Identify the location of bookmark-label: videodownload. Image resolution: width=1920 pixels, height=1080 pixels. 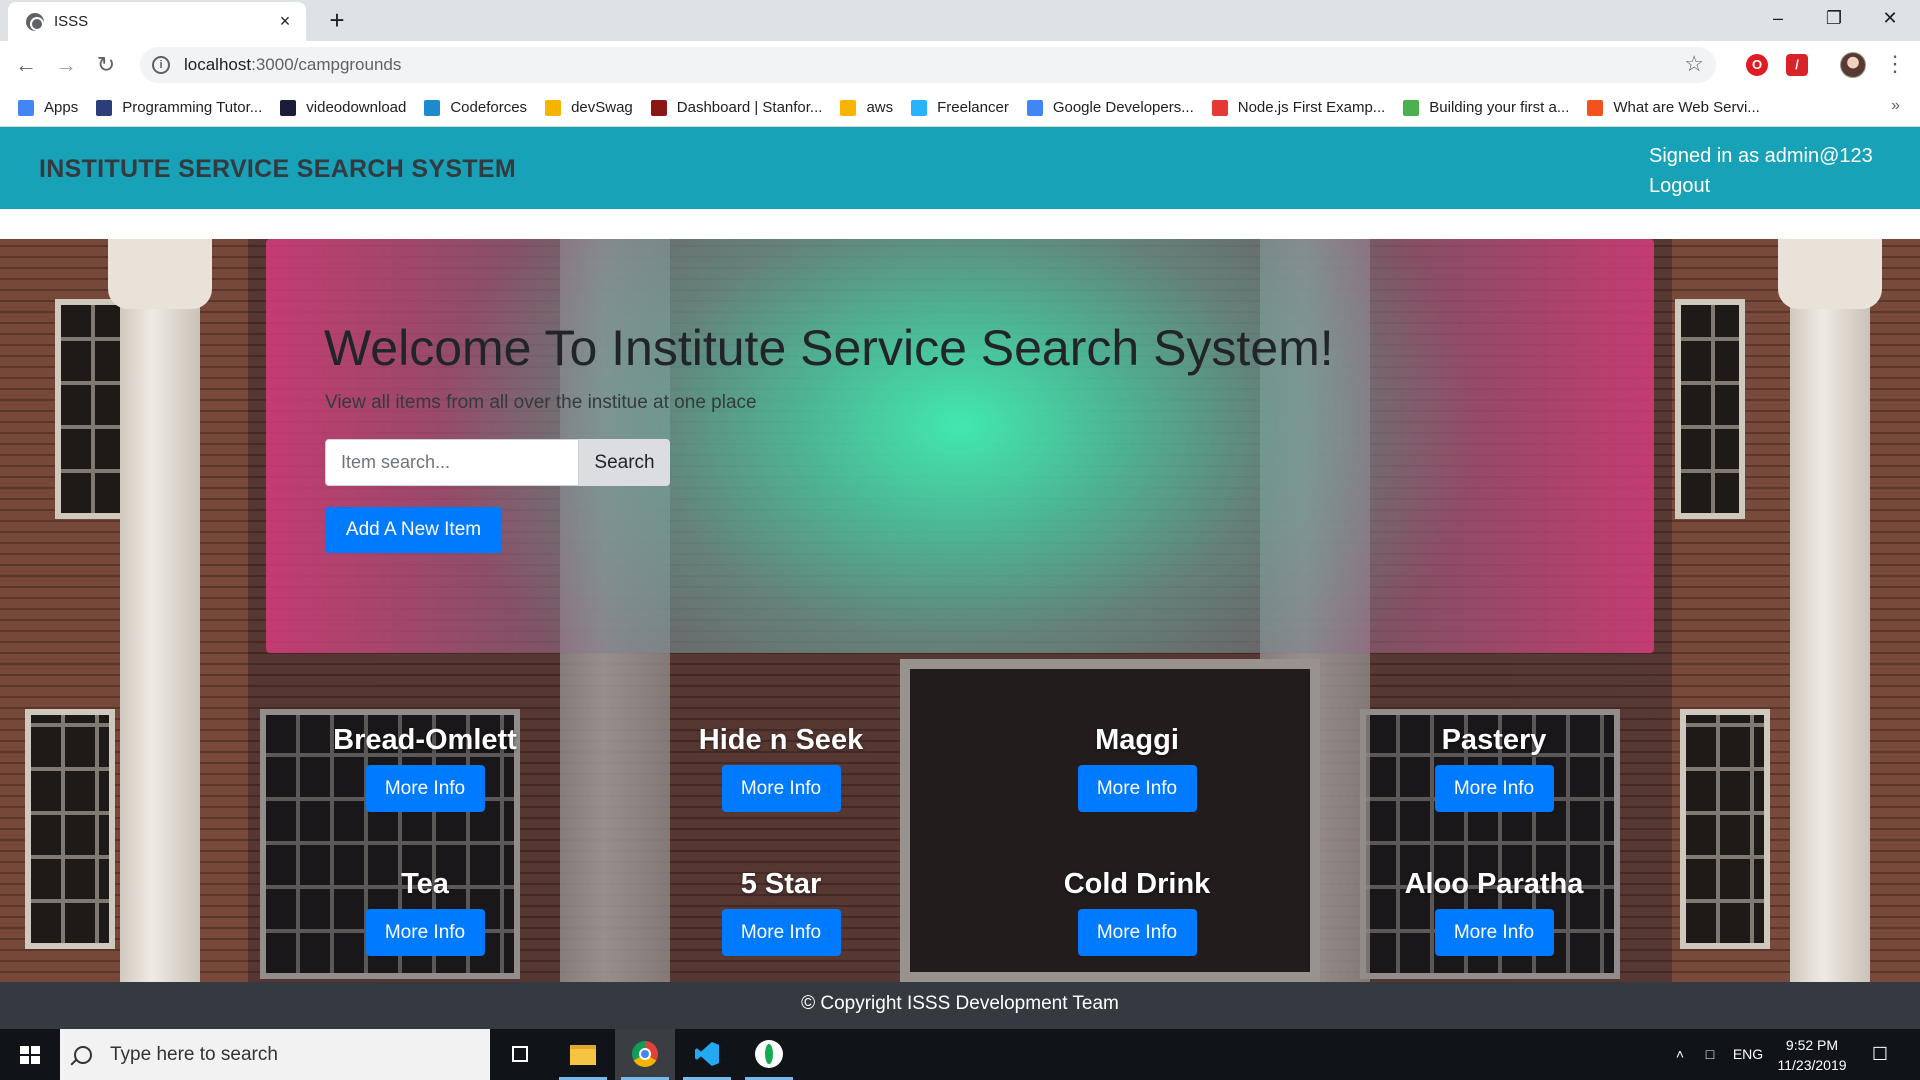
(356, 107).